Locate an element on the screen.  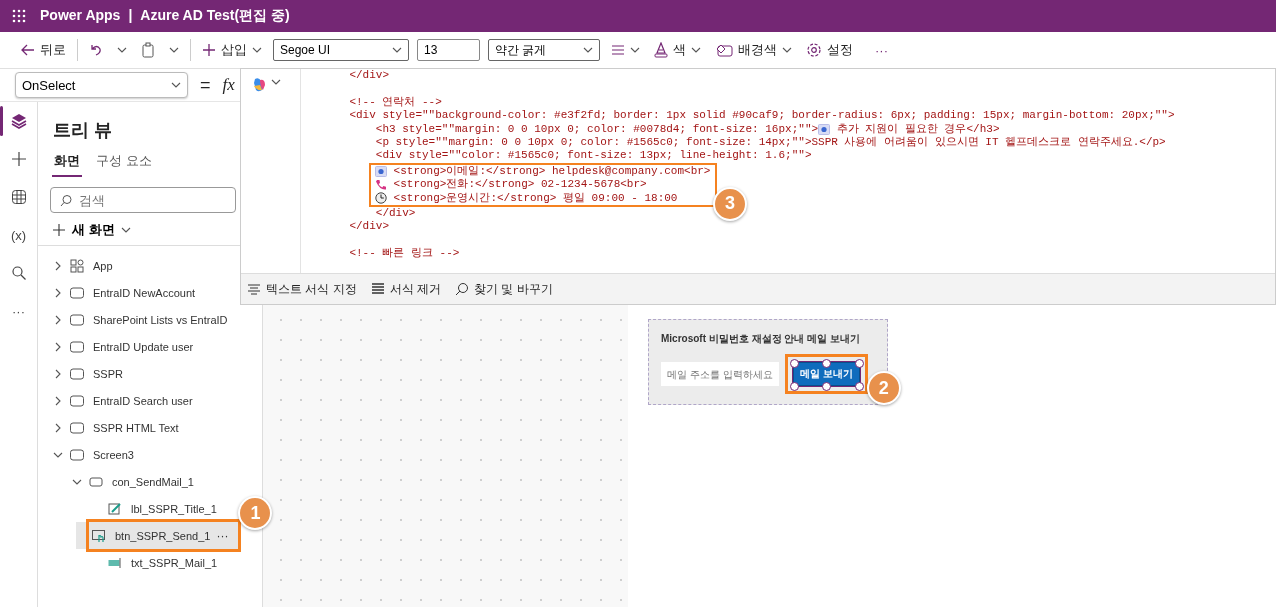
code-text: <p style=""margin: 0 0 10px 0; color: #1565c0; font-size: 14px;"">SSPR 사용에 어려움이 있으시면 IT 헬프데스크로 연락주세요.</p> is located at coordinates (770, 142).